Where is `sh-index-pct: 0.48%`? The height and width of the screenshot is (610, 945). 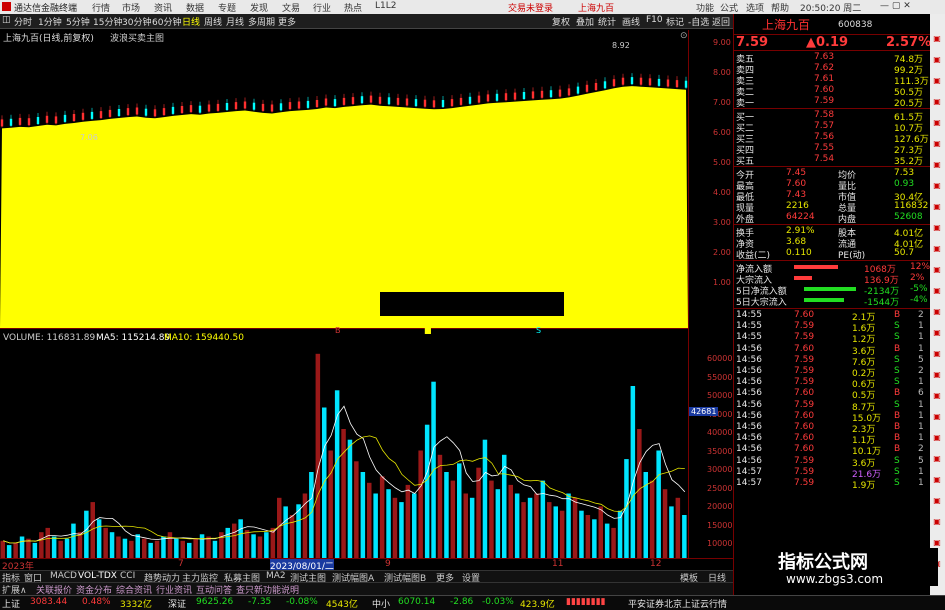 sh-index-pct: 0.48% is located at coordinates (96, 602).